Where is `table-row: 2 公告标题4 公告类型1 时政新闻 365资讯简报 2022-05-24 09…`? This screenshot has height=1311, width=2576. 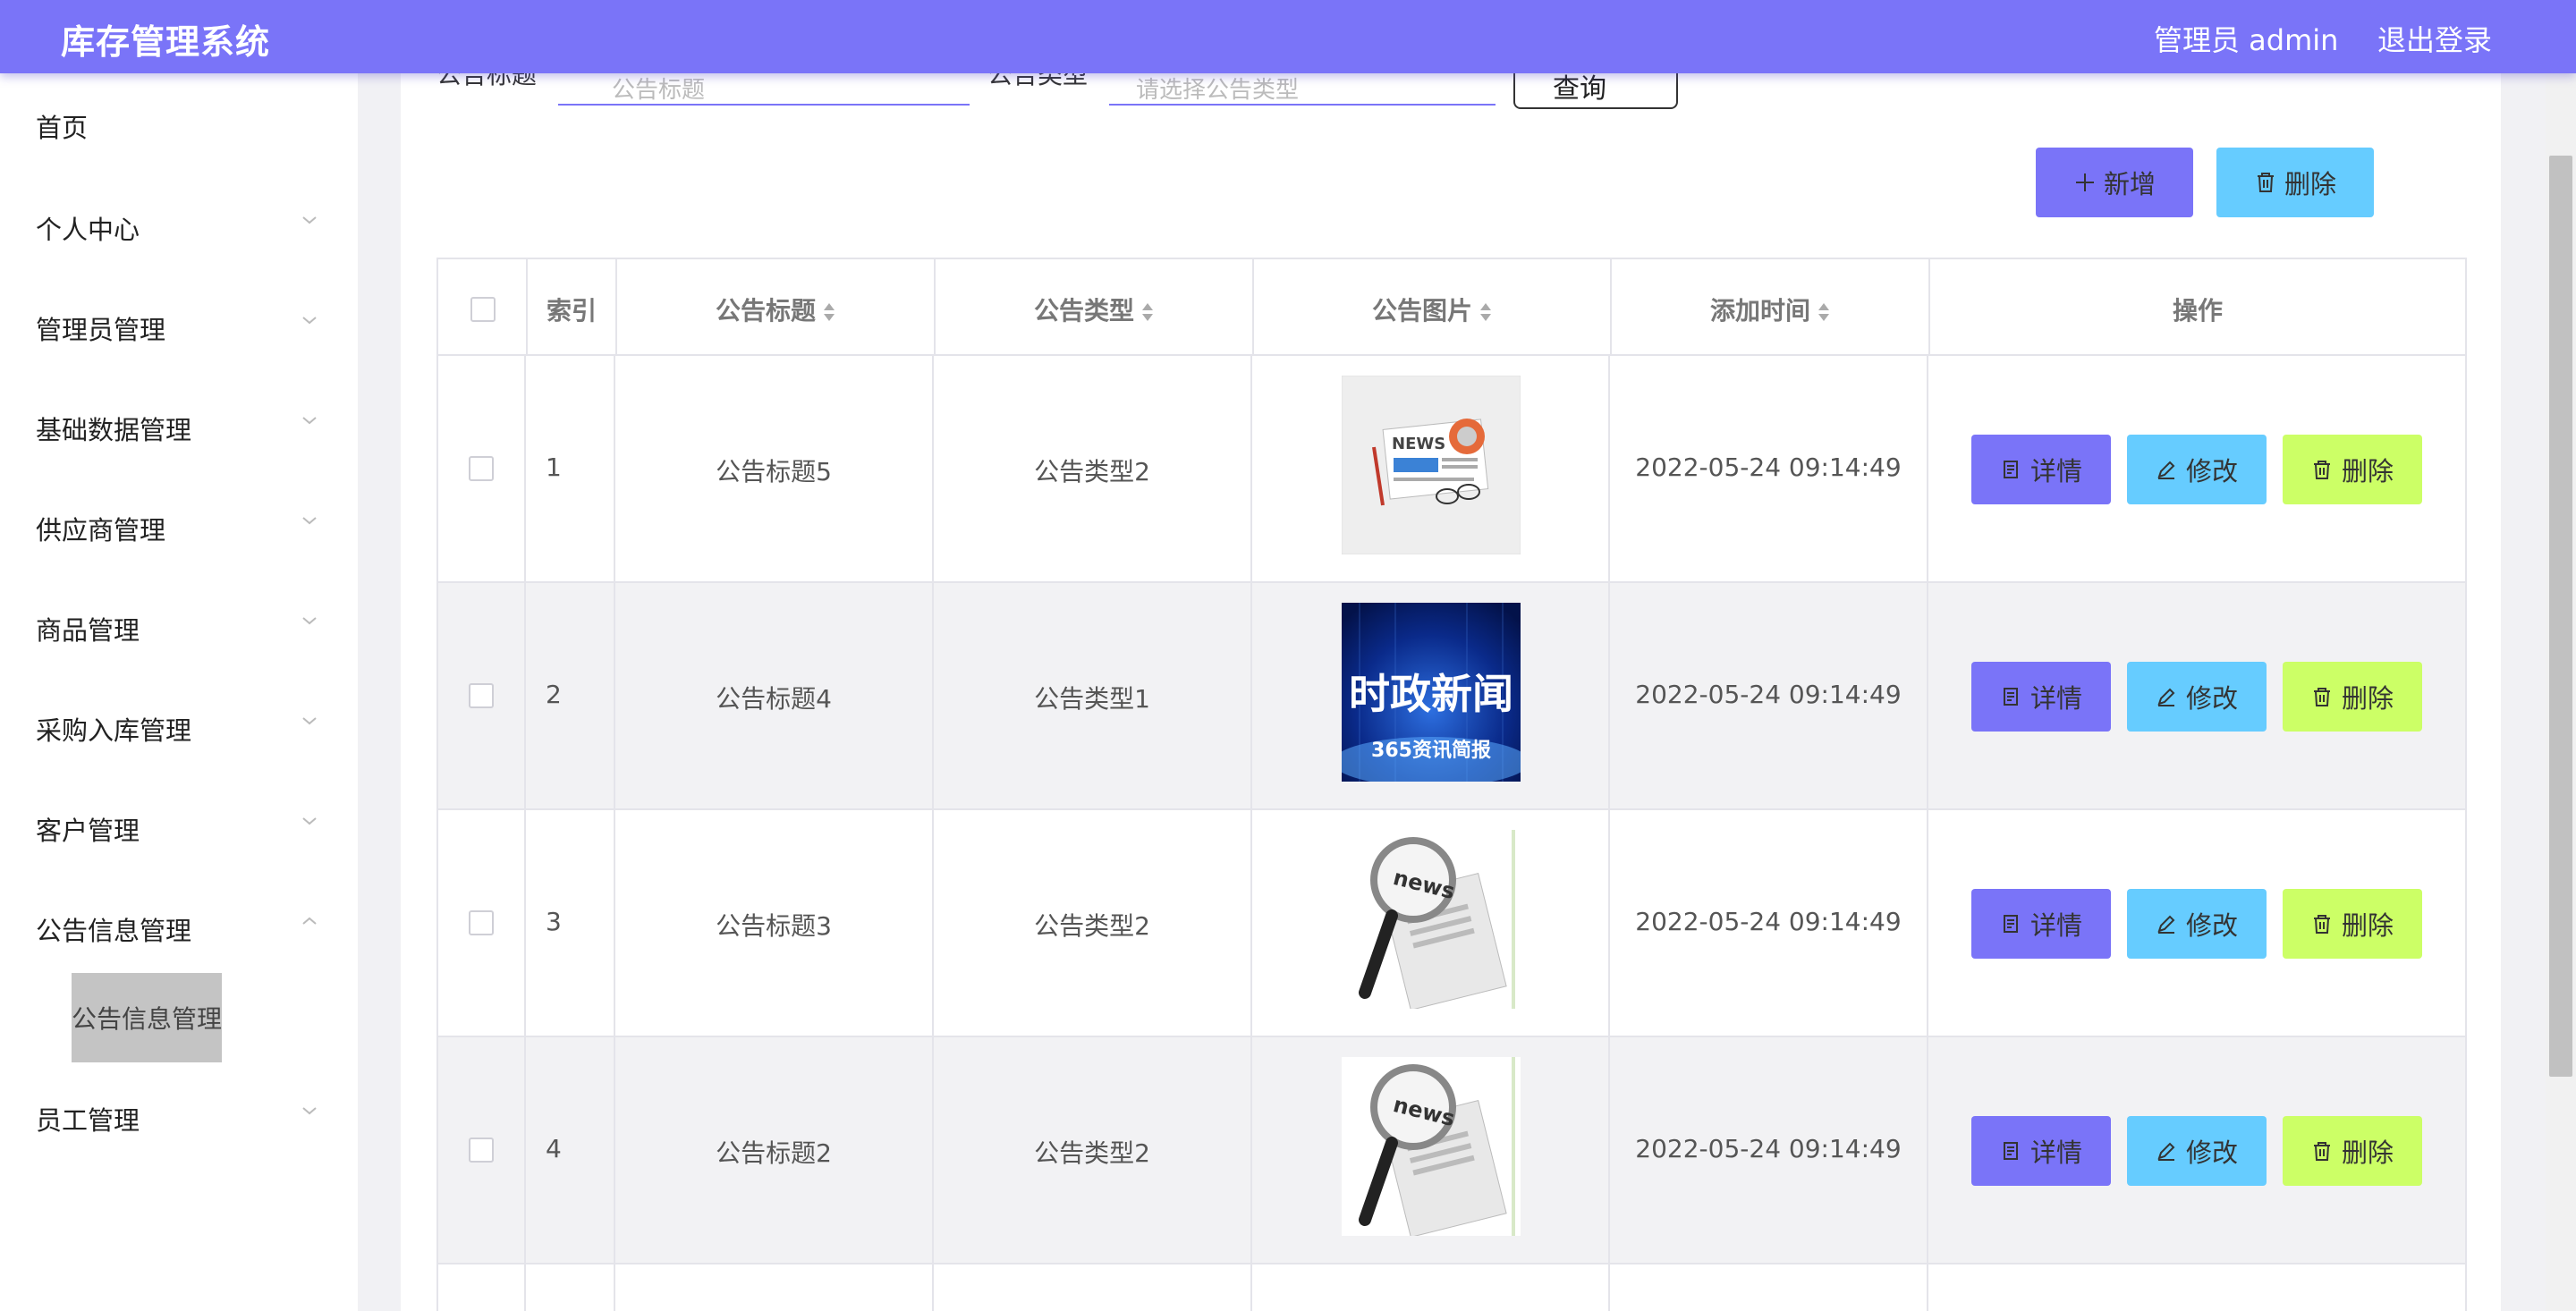
table-row: 2 公告标题4 公告类型1 时政新闻 365资讯简报 2022-05-24 09… is located at coordinates (1451, 696).